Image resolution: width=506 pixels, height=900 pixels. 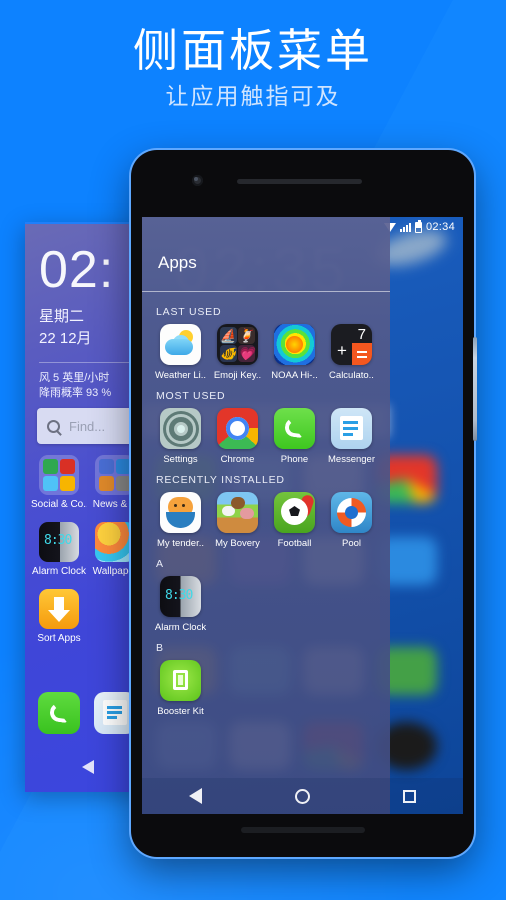 What do you see at coordinates (59, 504) in the screenshot?
I see `home-app-label: Social & Co..` at bounding box center [59, 504].